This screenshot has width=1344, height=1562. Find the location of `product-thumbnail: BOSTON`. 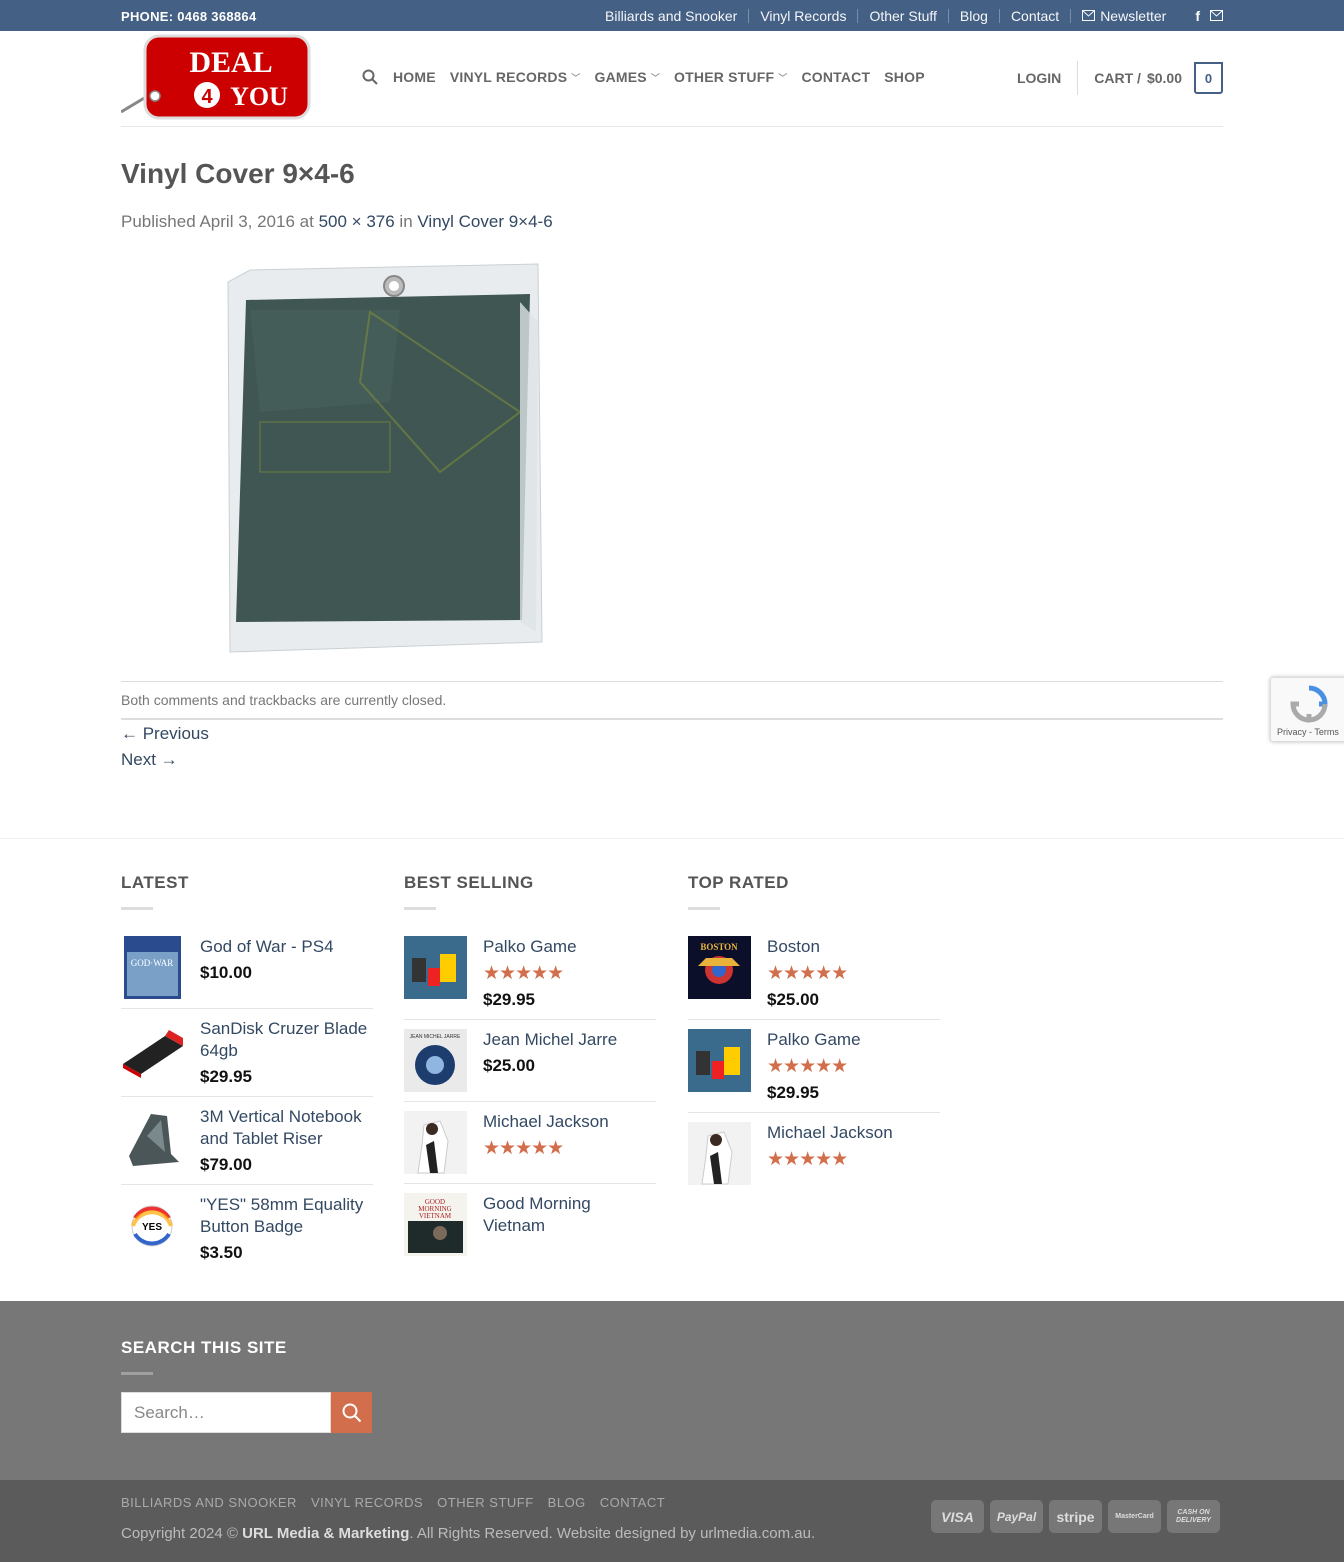

product-thumbnail: BOSTON is located at coordinates (719, 967).